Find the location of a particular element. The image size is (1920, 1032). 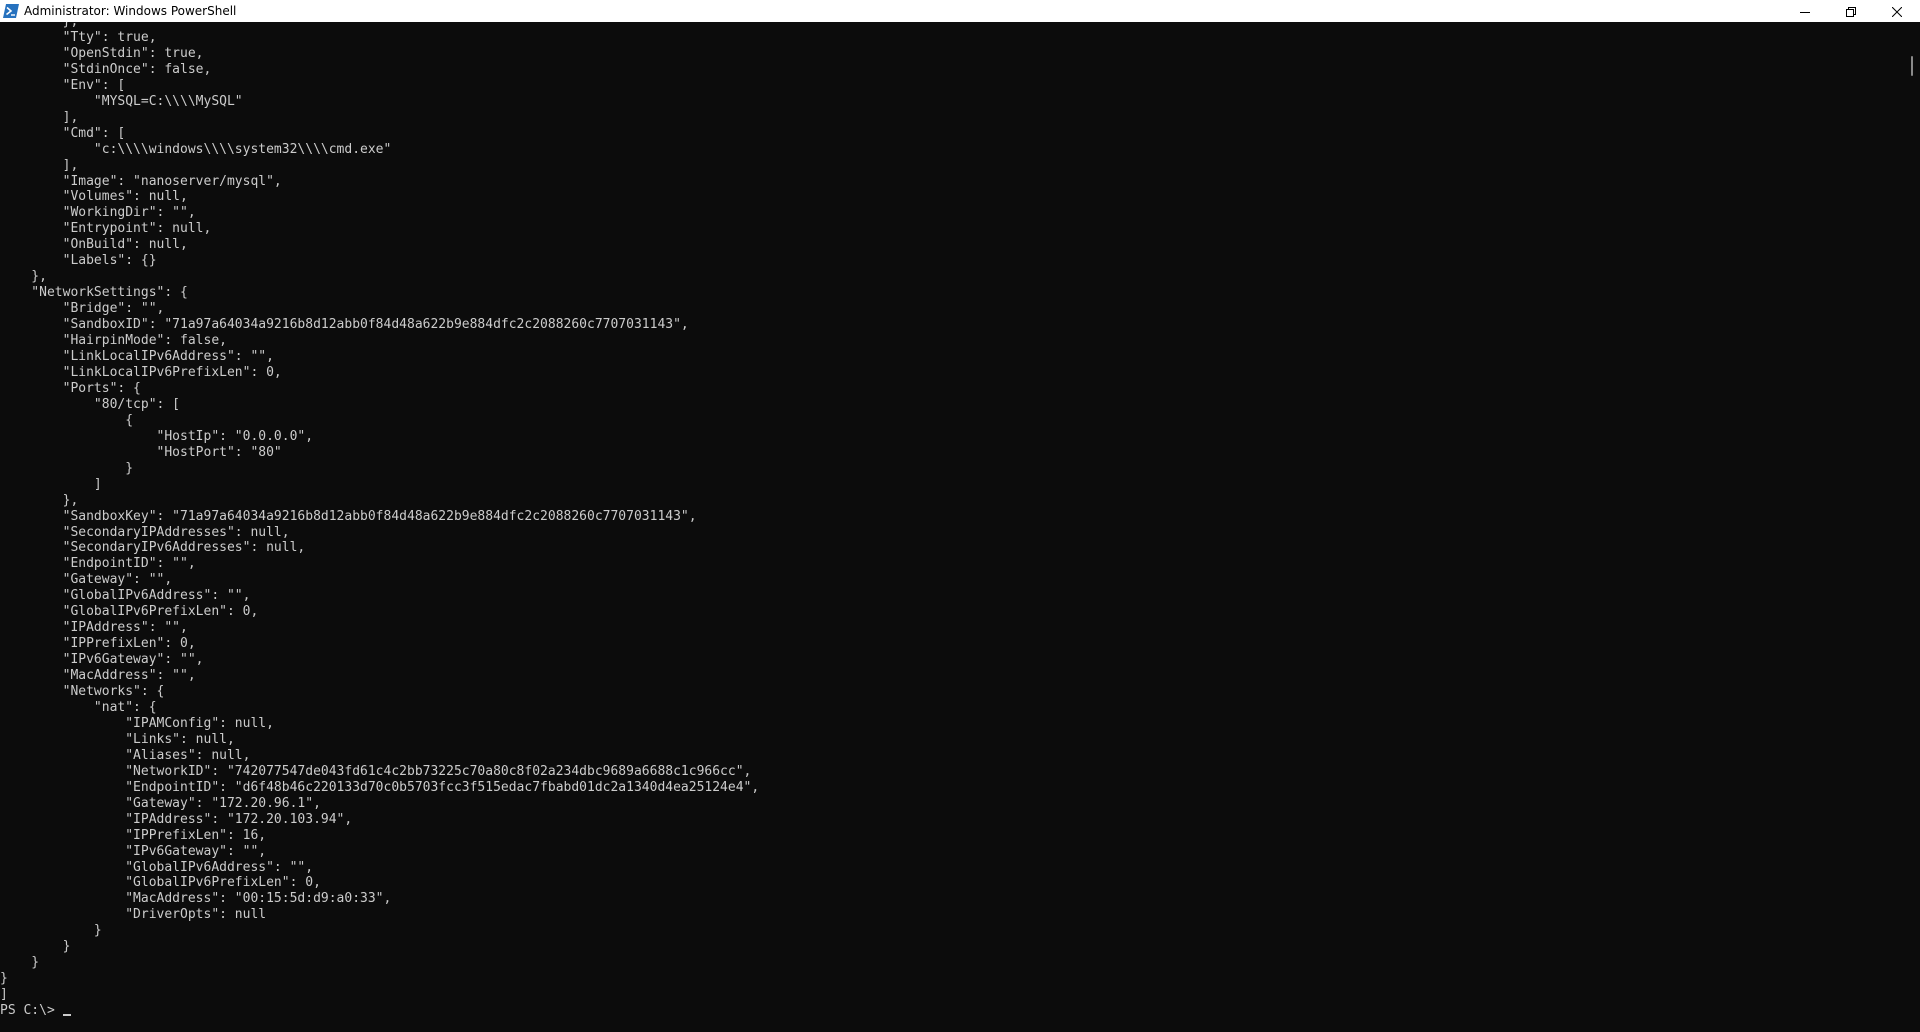

title-bar: Administrator: Windows PowerShell is located at coordinates (960, 11).